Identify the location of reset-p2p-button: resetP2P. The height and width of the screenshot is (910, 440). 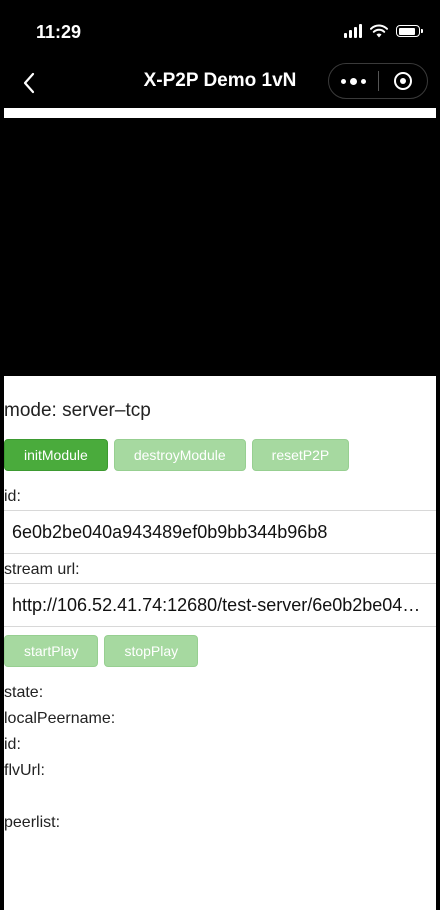
(300, 455).